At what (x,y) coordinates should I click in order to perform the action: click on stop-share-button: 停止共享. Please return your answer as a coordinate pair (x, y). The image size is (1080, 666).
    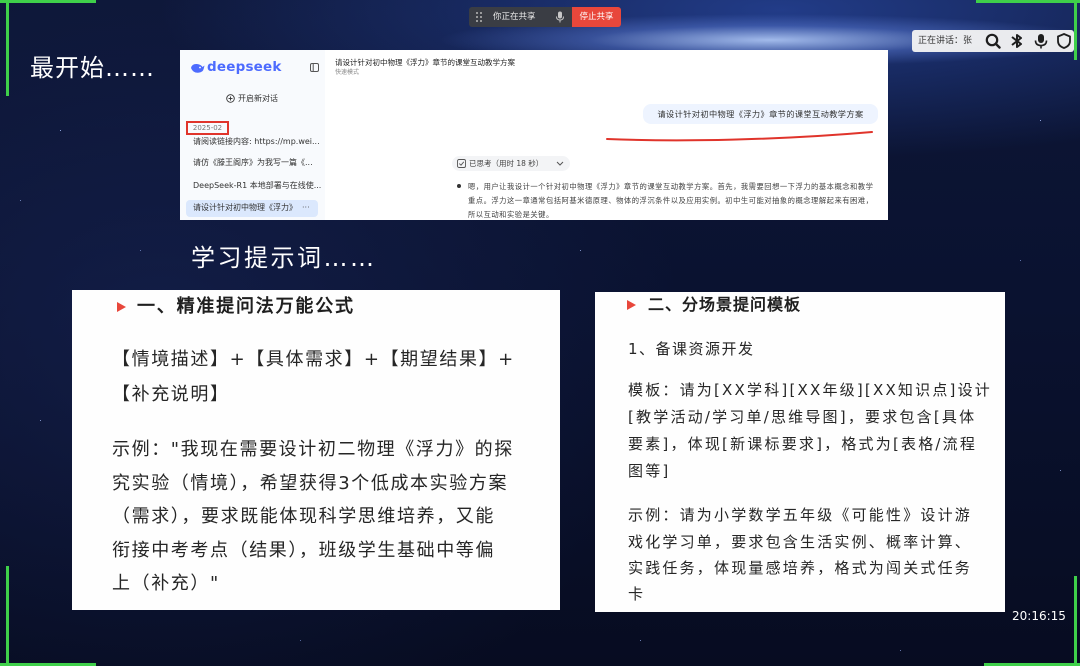
    Looking at the image, I should click on (596, 17).